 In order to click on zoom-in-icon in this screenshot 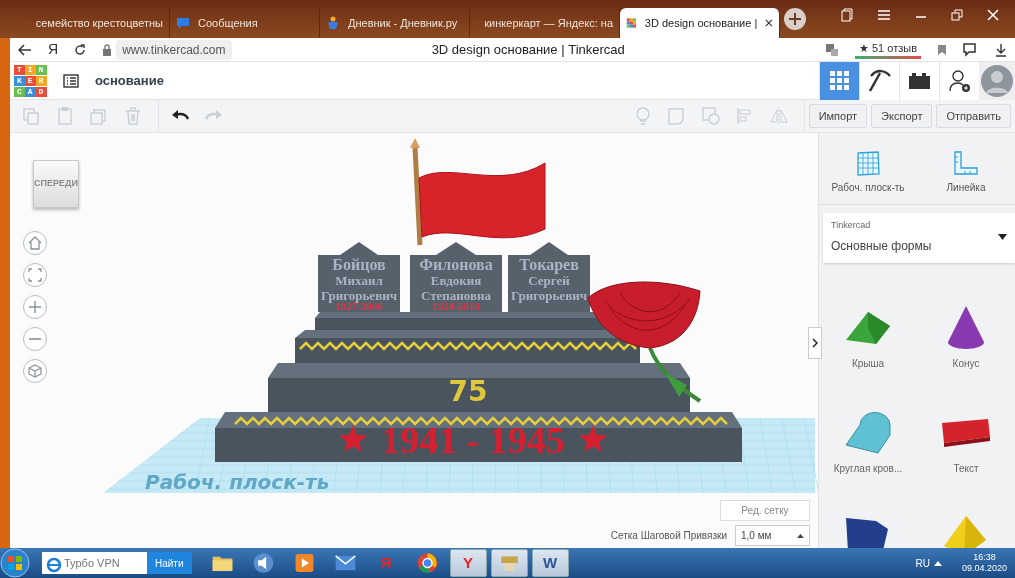, I will do `click(35, 307)`.